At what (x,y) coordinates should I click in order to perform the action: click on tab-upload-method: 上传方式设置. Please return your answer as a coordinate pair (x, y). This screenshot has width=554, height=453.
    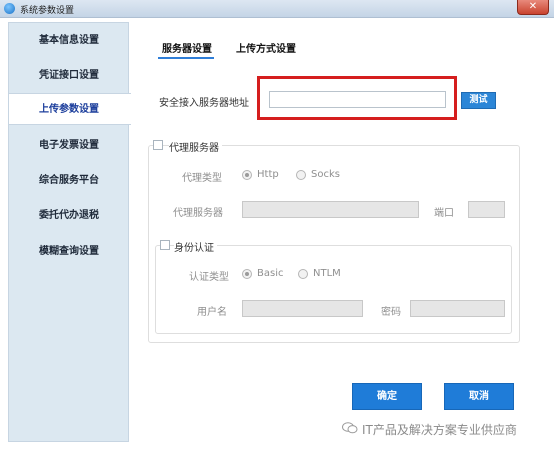
    Looking at the image, I should click on (266, 47).